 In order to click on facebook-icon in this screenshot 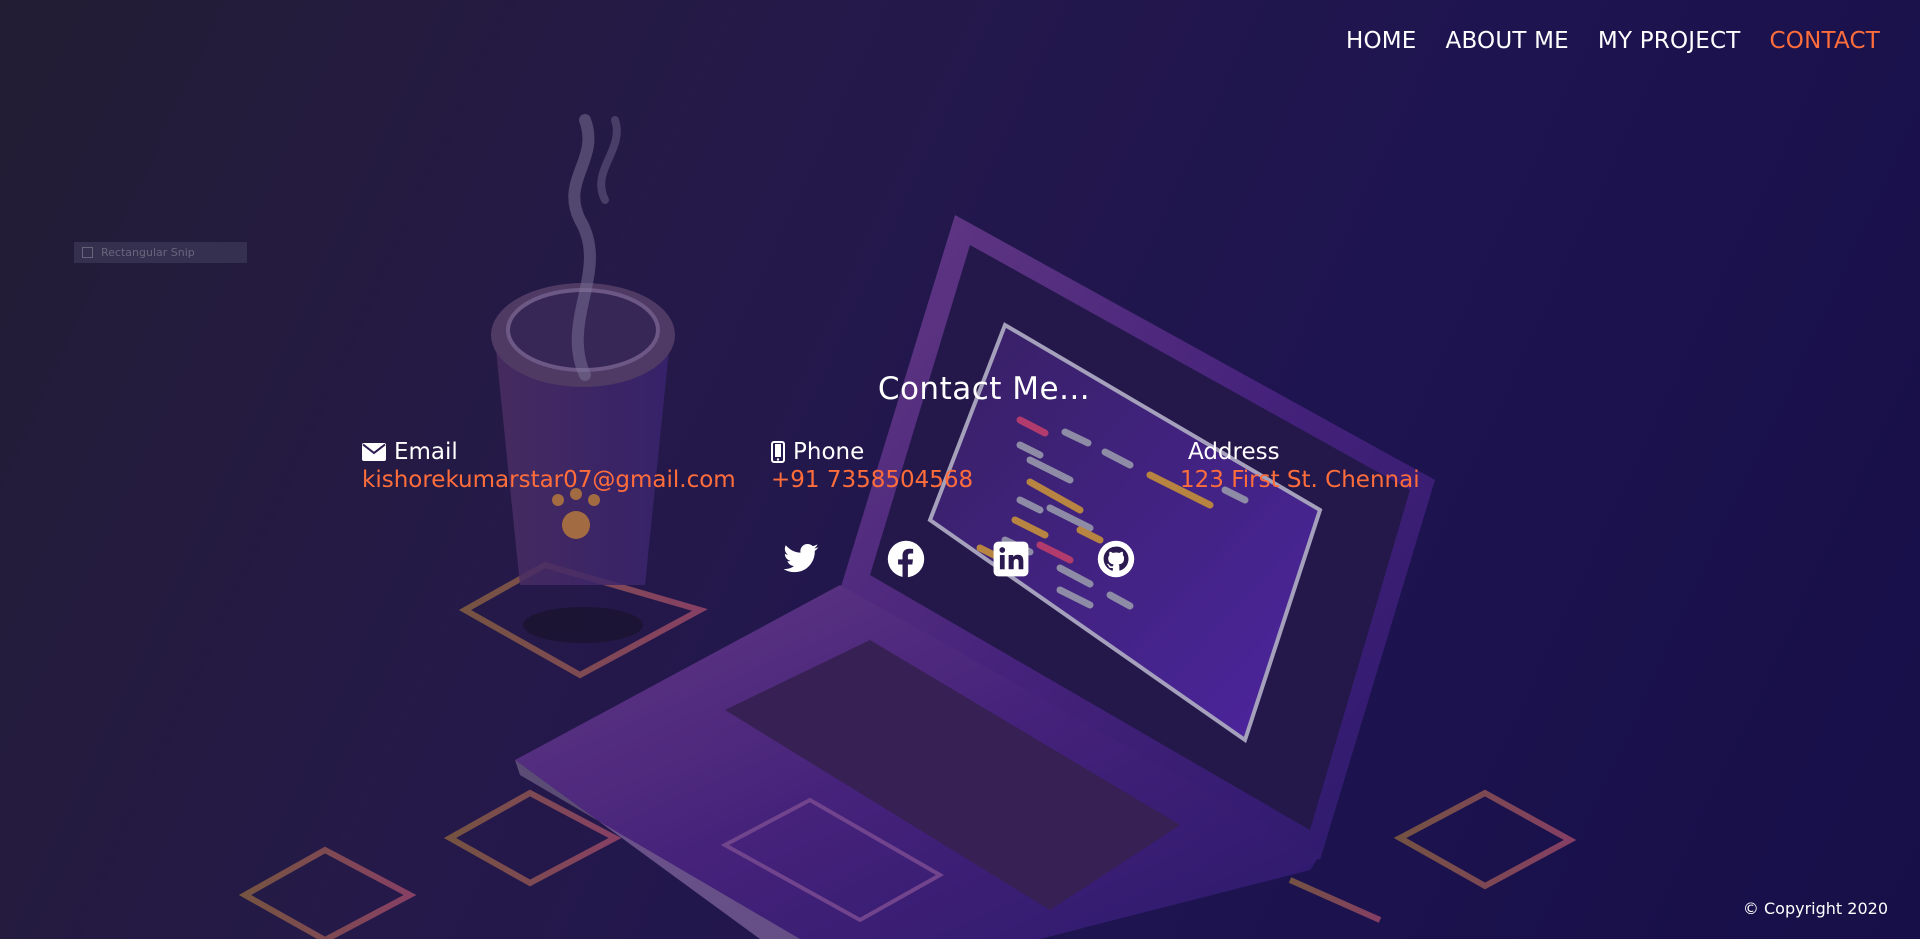, I will do `click(906, 559)`.